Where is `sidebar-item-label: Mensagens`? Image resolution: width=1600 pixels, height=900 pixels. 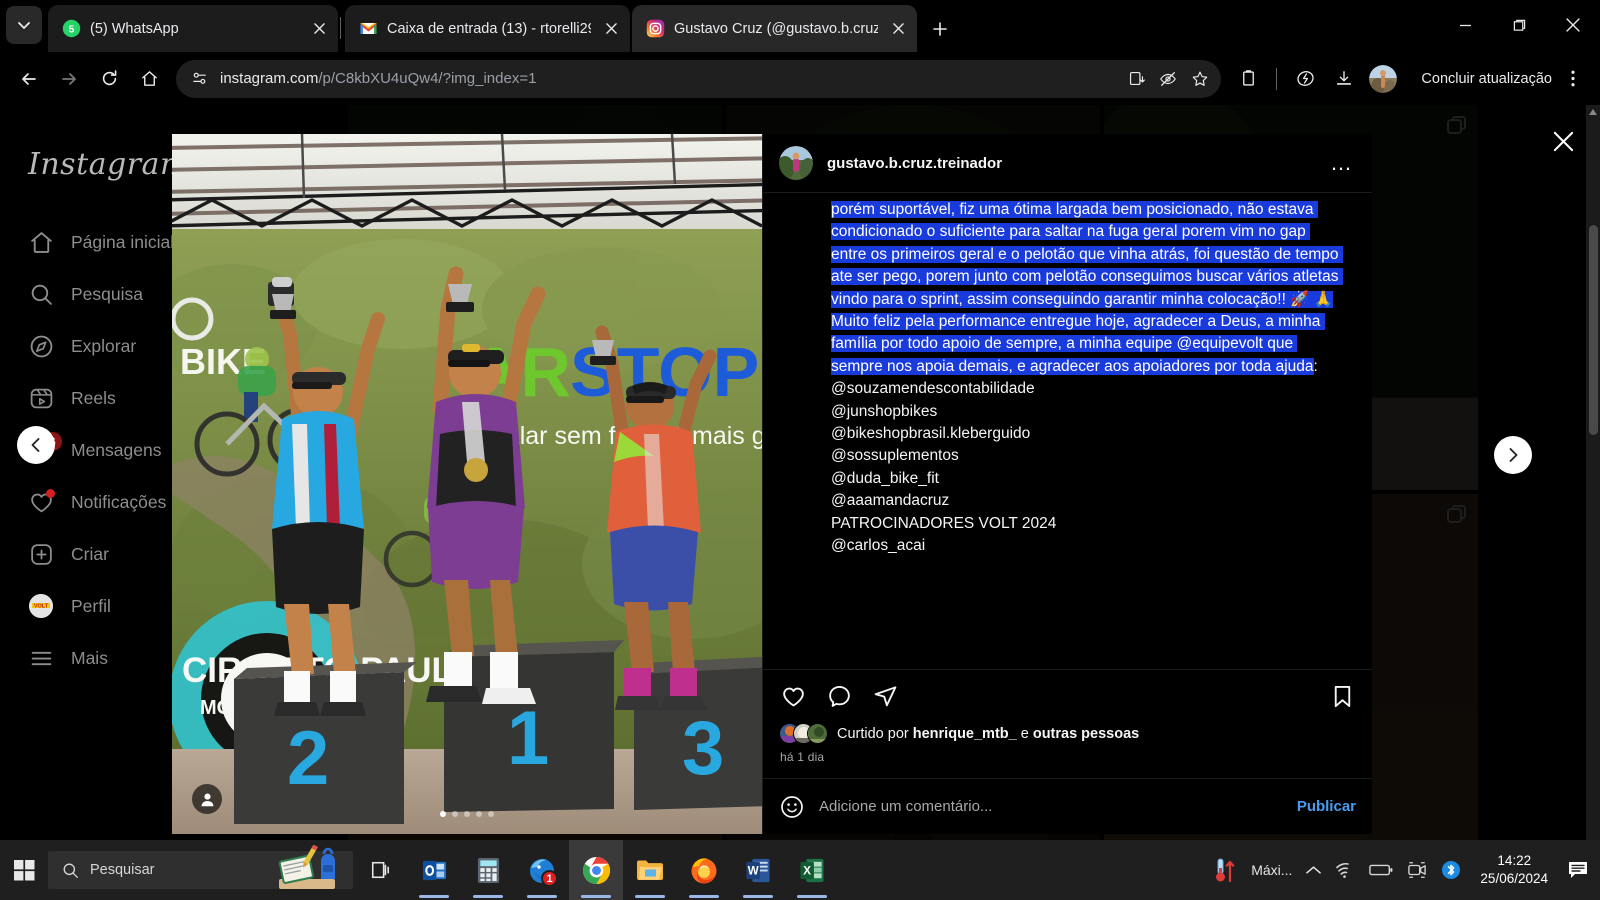 sidebar-item-label: Mensagens is located at coordinates (116, 449).